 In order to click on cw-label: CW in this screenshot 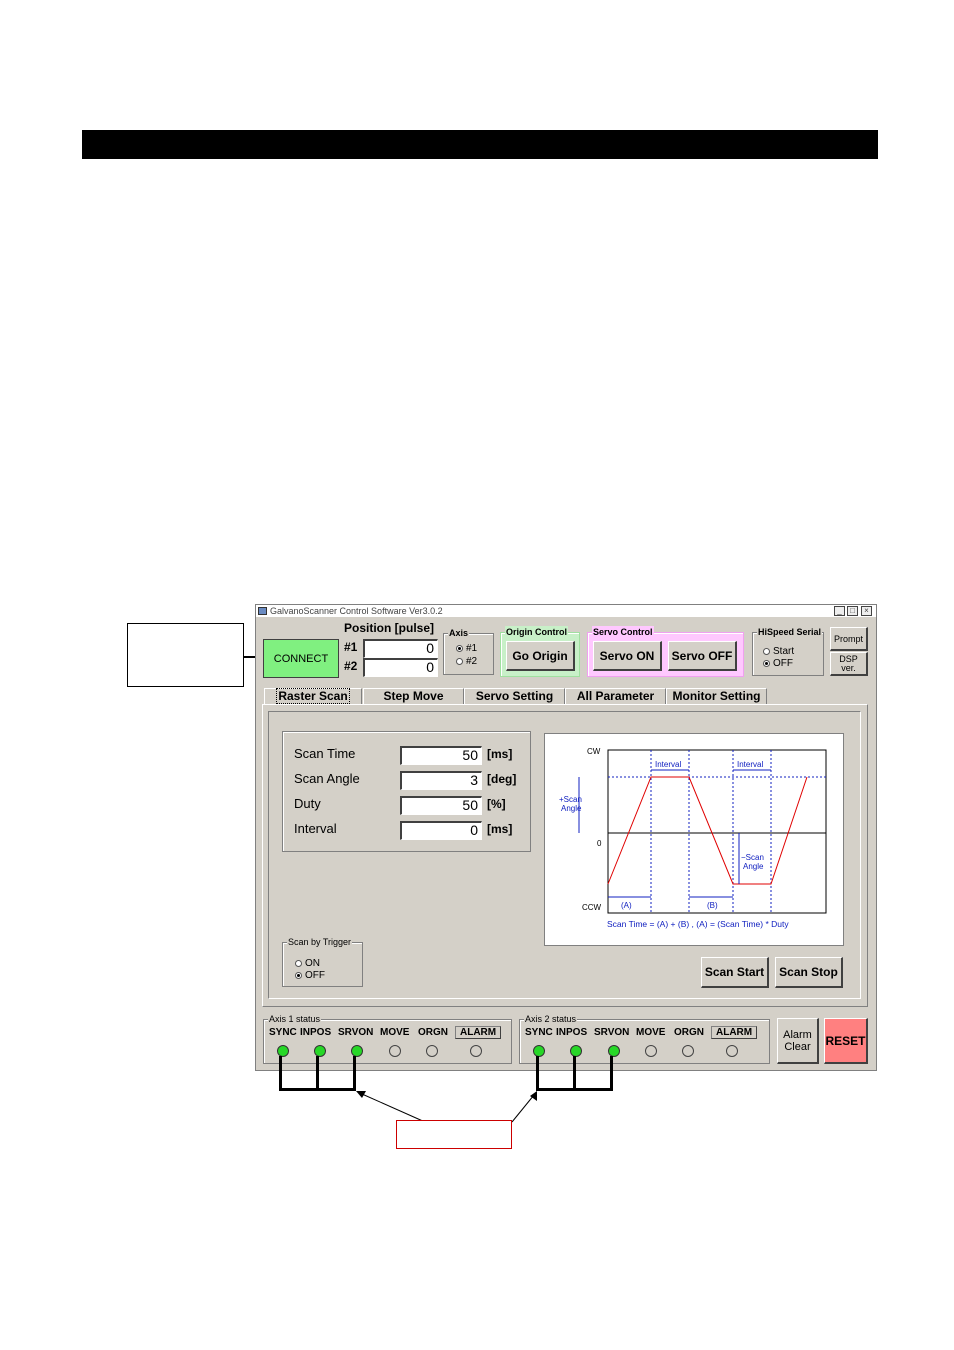, I will do `click(594, 751)`.